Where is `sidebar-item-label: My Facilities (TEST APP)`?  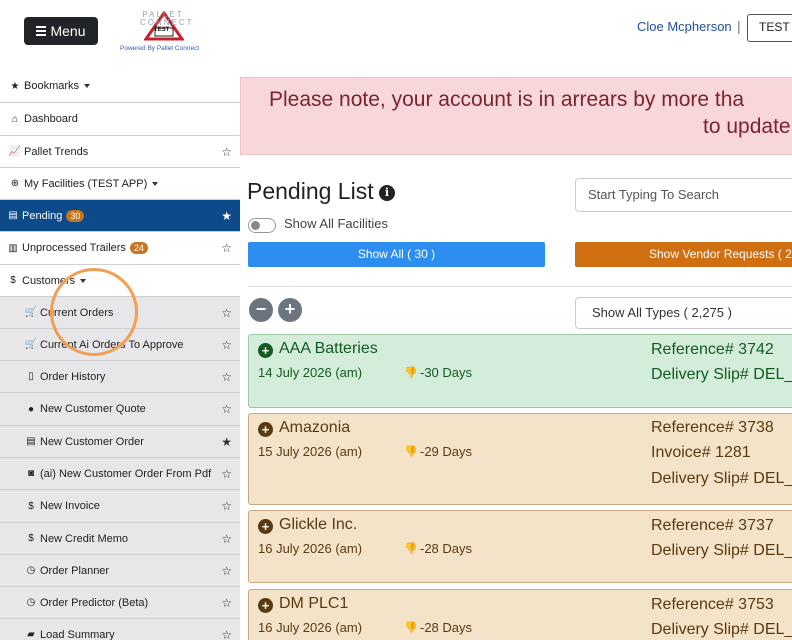
sidebar-item-label: My Facilities (TEST APP) is located at coordinates (86, 183).